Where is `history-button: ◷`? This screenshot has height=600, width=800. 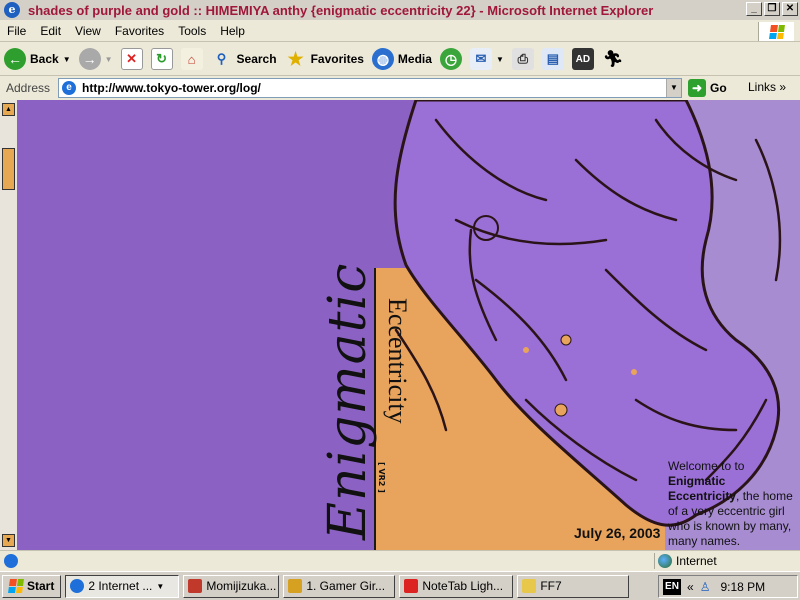
history-button: ◷ is located at coordinates (450, 59).